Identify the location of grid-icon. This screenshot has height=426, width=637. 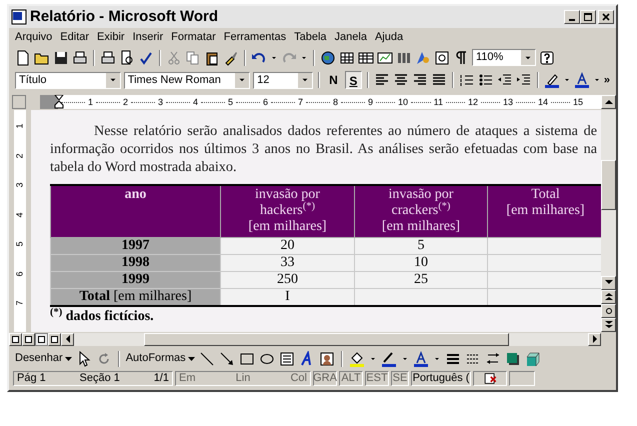
(366, 58).